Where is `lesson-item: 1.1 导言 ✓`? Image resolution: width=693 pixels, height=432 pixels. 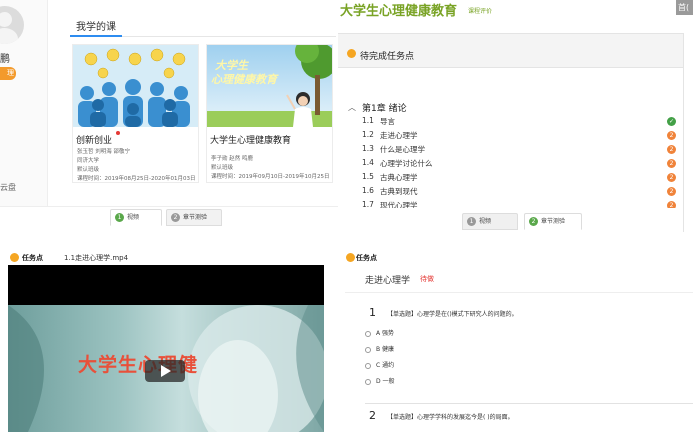
lesson-item: 1.1 导言 ✓ is located at coordinates (522, 122).